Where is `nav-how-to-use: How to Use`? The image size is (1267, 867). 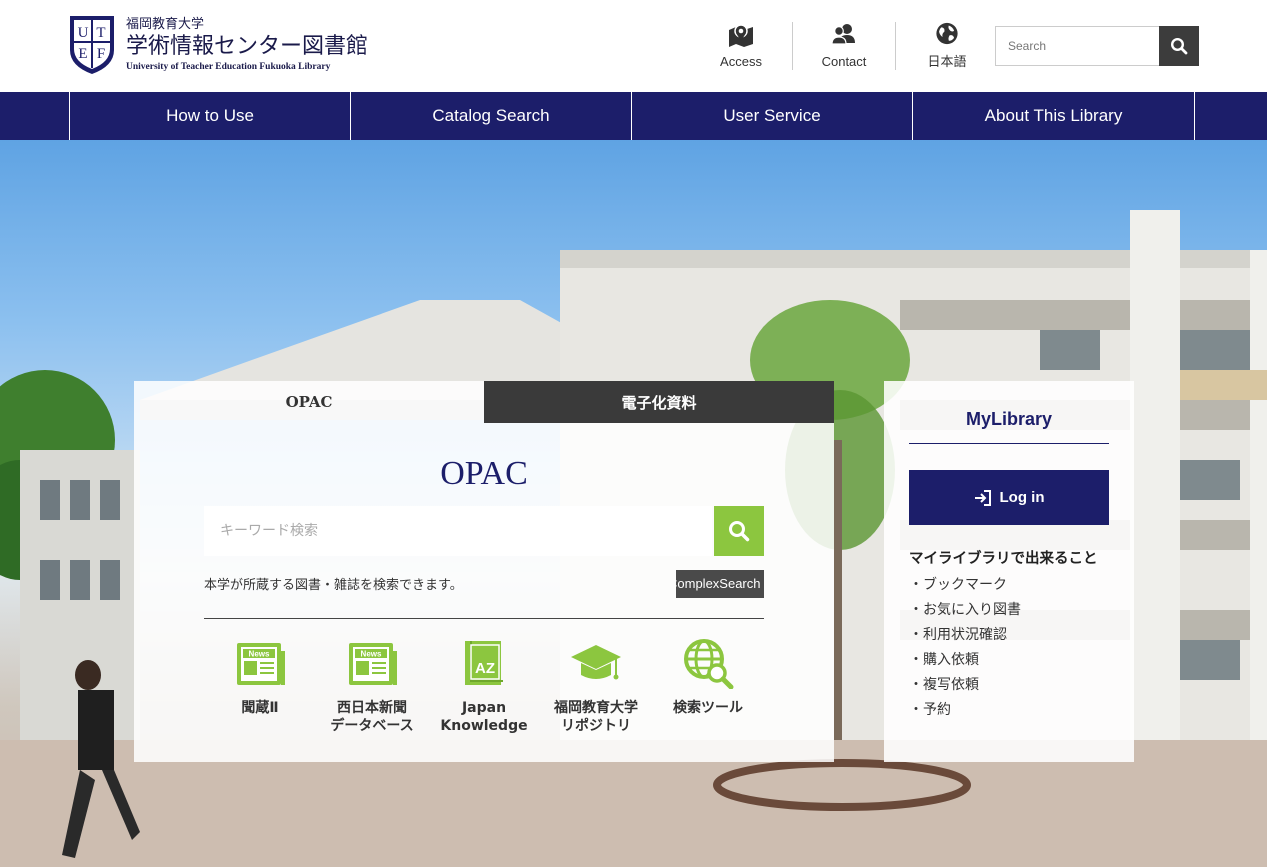
nav-how-to-use: How to Use is located at coordinates (209, 116).